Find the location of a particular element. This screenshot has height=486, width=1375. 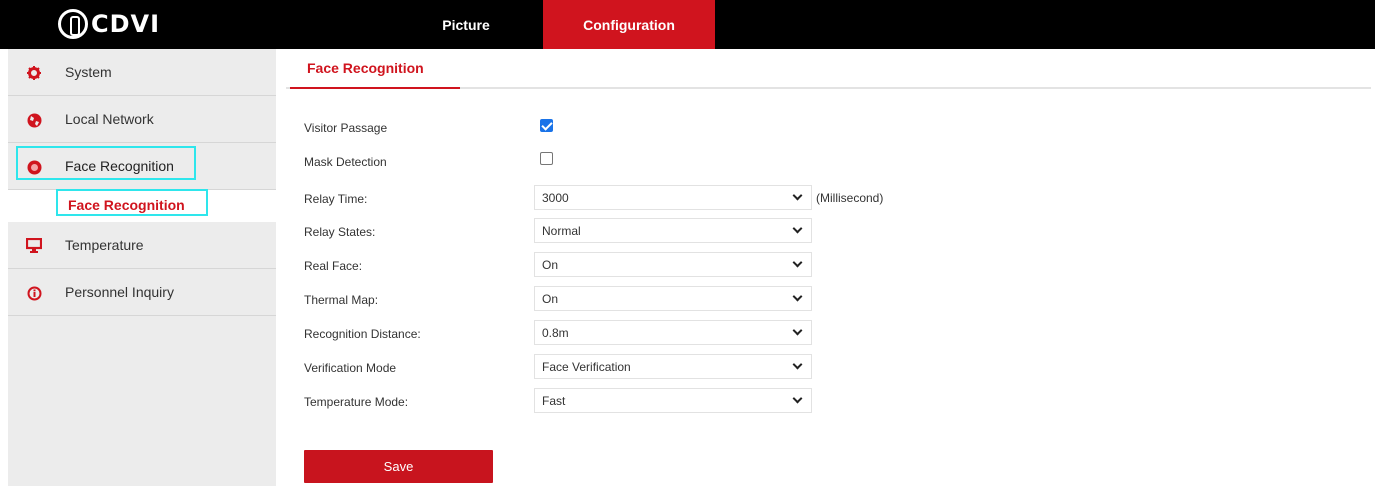

cdvi-logo: CDVI is located at coordinates (109, 24).